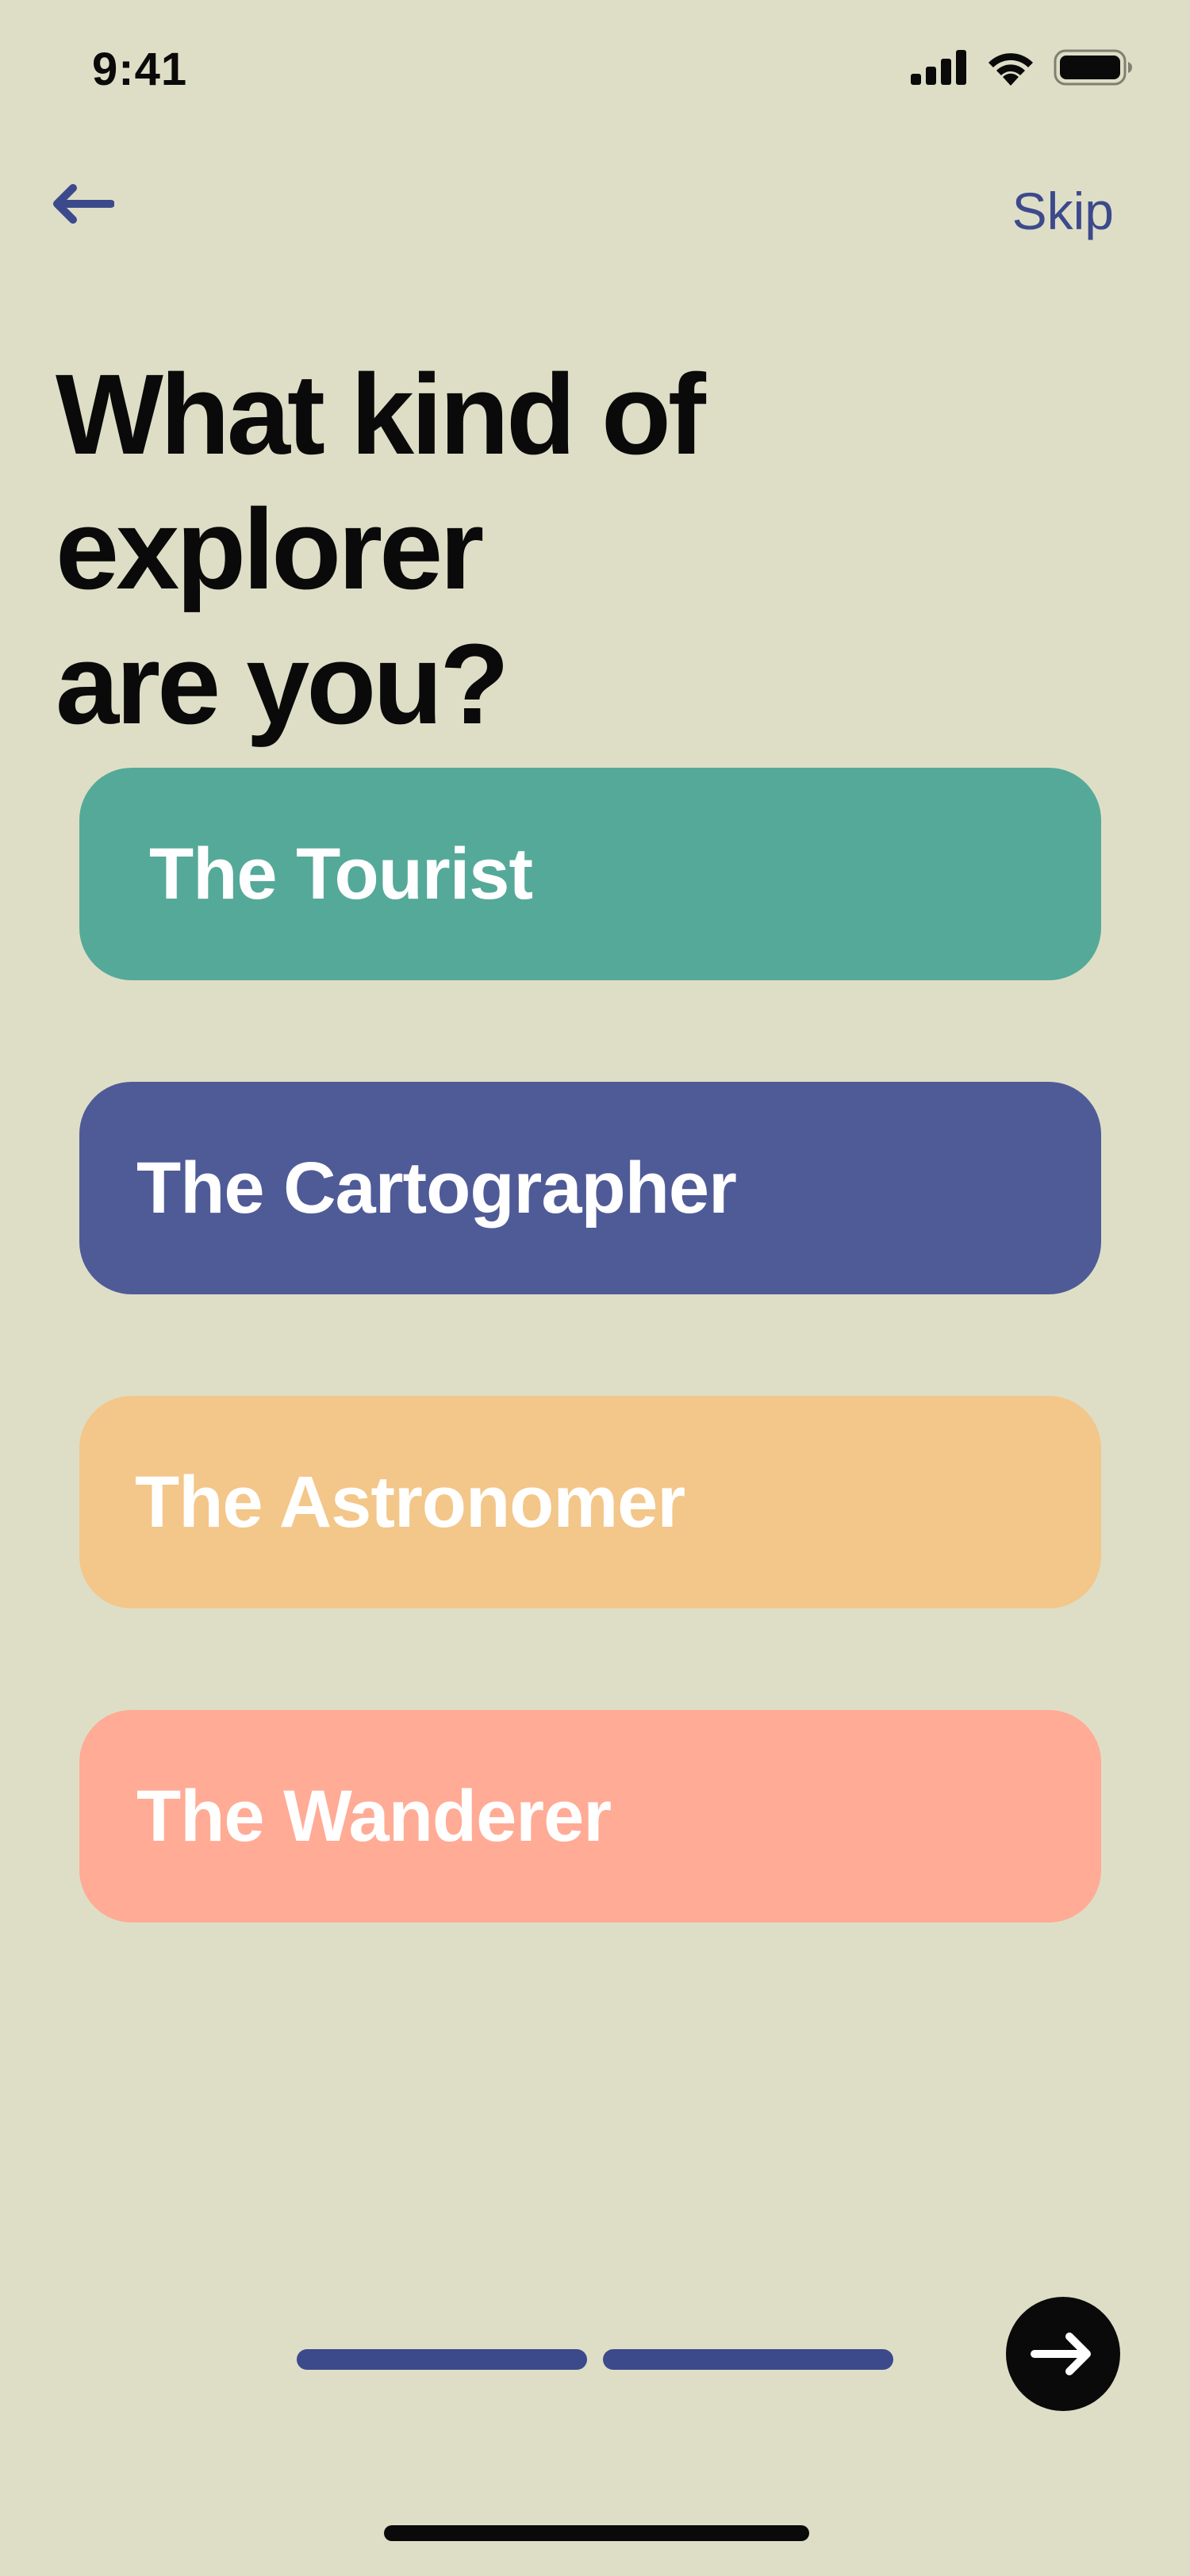 The width and height of the screenshot is (1190, 2576). I want to click on option-cartographer: The Cartographer, so click(590, 1188).